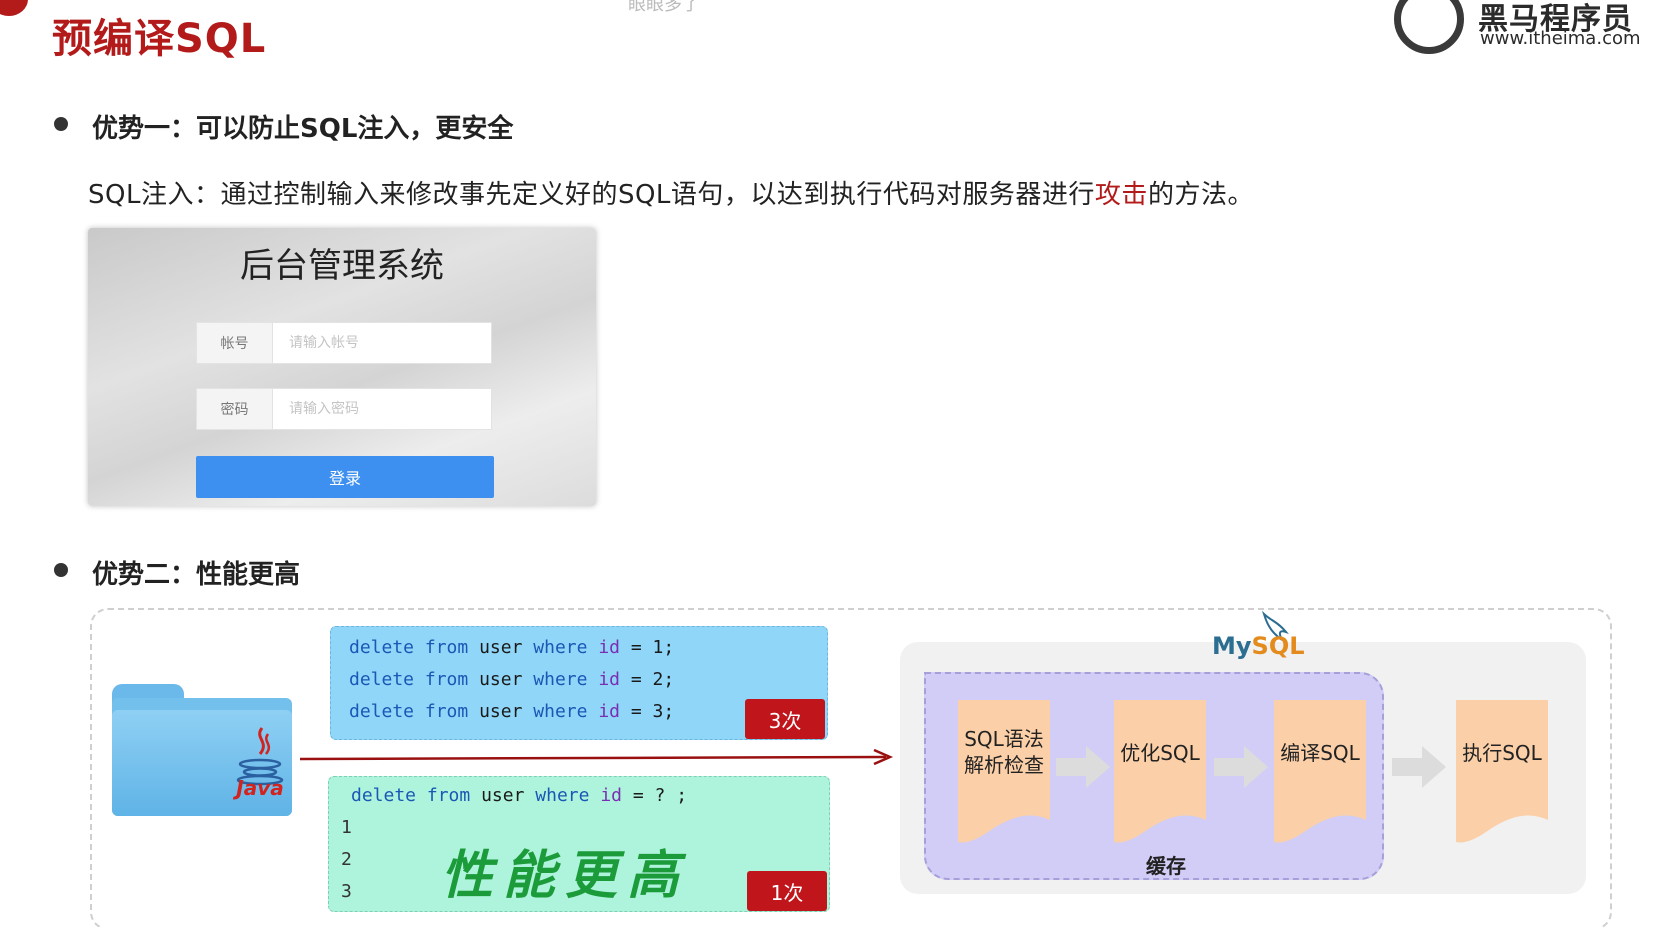 The width and height of the screenshot is (1662, 927). Describe the element at coordinates (342, 367) in the screenshot. I see `login-panel: 后台管理系统 帐号 密码 登录` at that location.